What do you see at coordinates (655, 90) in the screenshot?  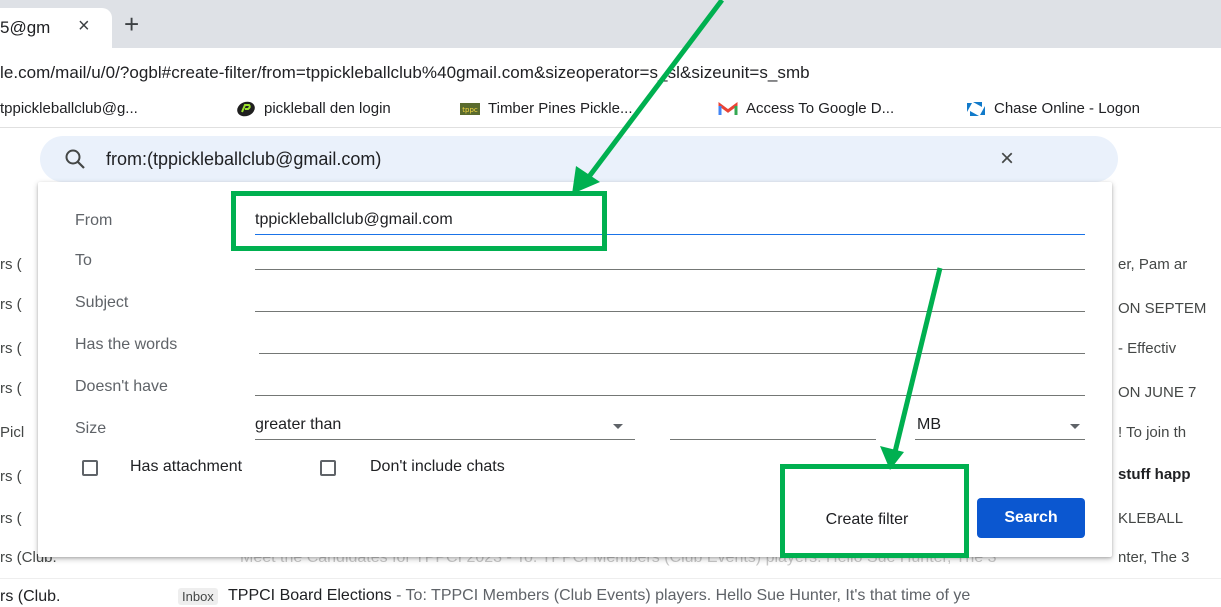 I see `arrow-to-from-field` at bounding box center [655, 90].